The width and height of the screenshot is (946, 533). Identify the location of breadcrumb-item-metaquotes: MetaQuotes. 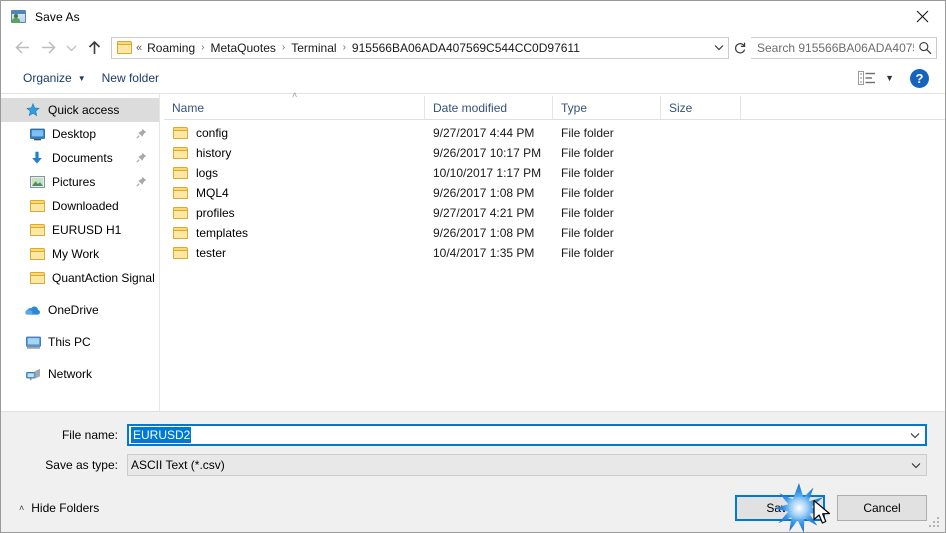
(243, 48).